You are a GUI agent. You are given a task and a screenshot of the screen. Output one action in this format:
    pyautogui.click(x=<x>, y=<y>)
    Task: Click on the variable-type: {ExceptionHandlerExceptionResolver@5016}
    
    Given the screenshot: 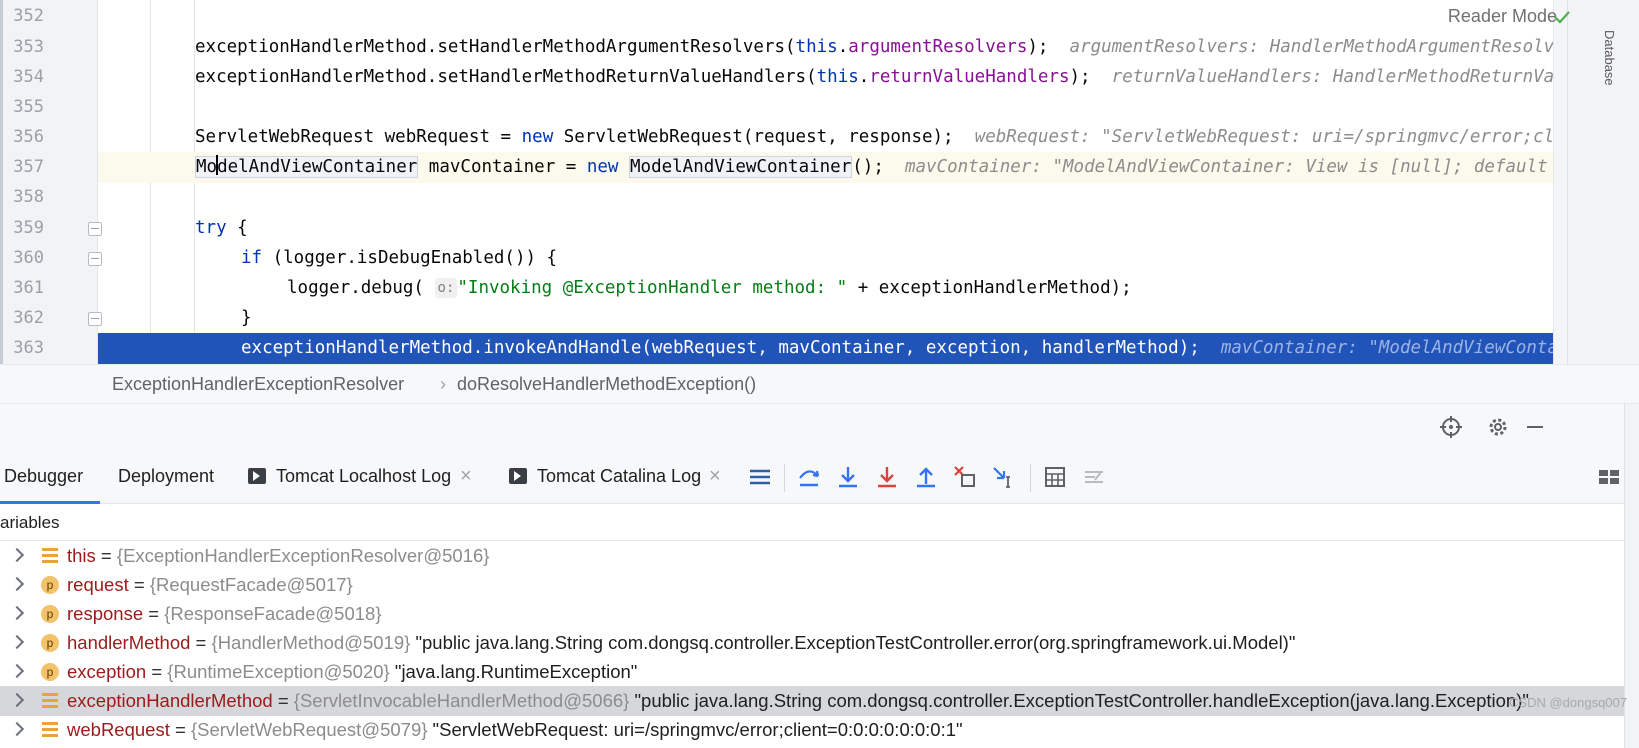 What is the action you would take?
    pyautogui.click(x=303, y=555)
    